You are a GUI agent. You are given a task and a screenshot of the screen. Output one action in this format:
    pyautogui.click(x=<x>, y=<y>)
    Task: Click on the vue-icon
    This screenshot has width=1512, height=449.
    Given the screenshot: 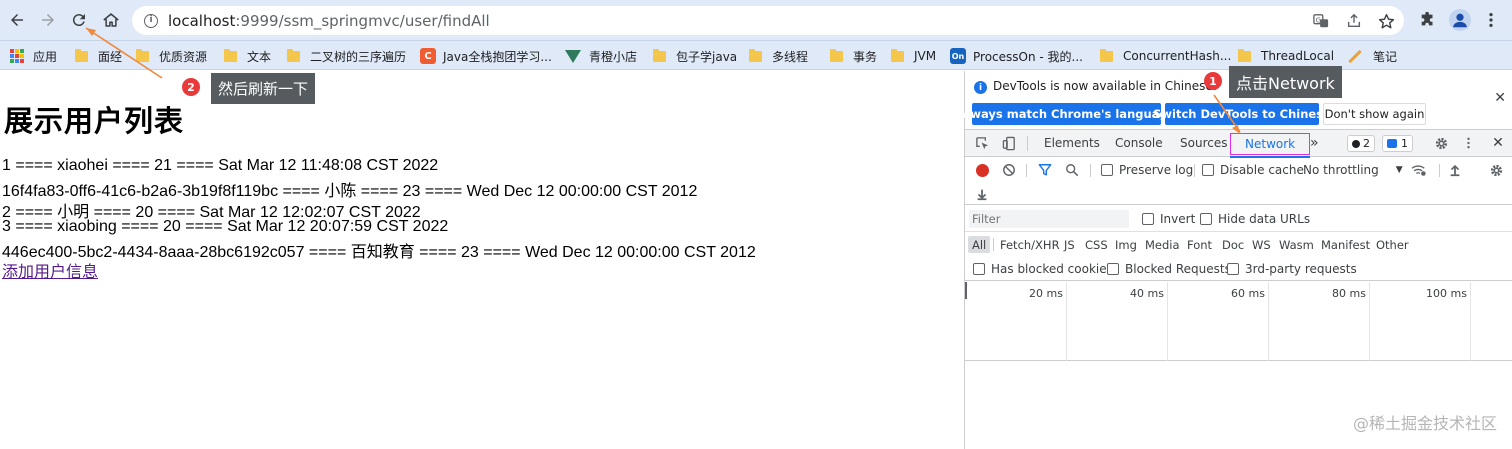 What is the action you would take?
    pyautogui.click(x=573, y=56)
    